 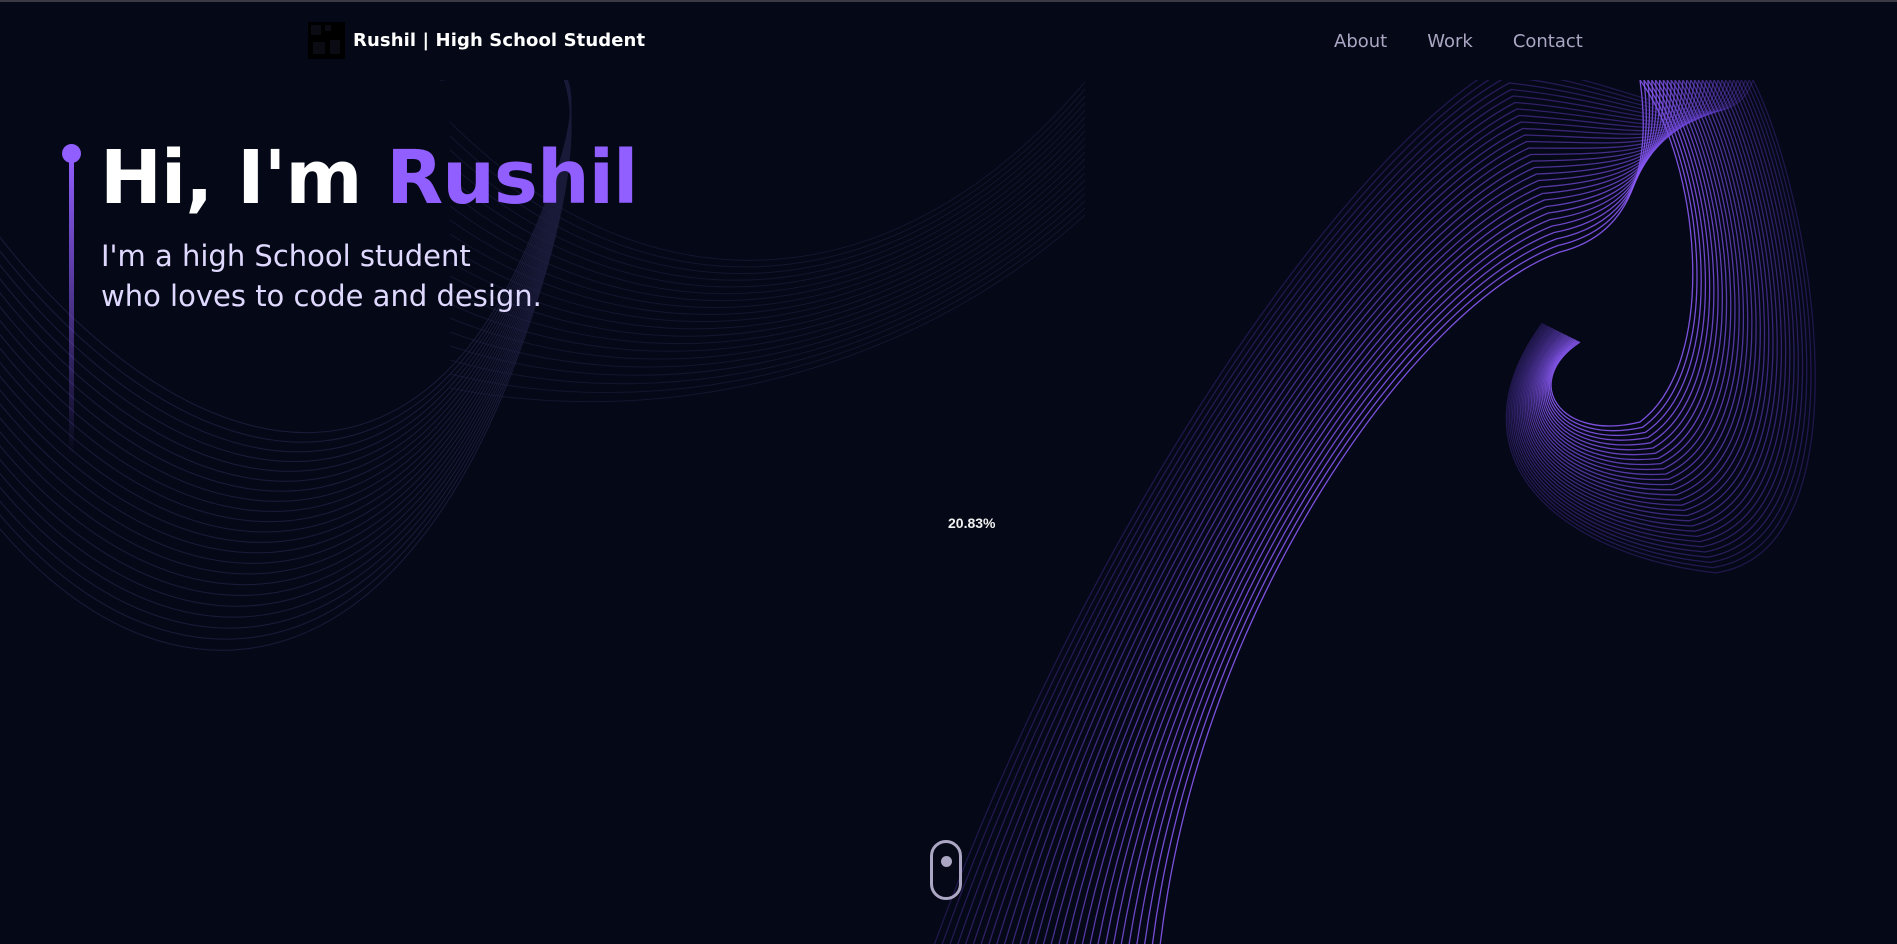 I want to click on hero-title-name: Rushil, so click(x=512, y=178).